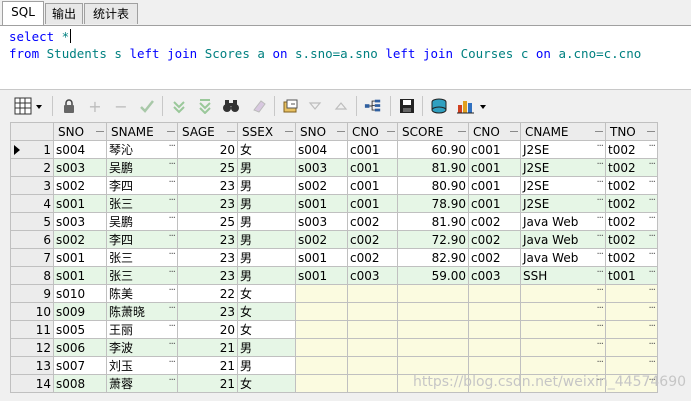 This screenshot has width=691, height=401. I want to click on grid-cell: 张三 ···, so click(142, 275).